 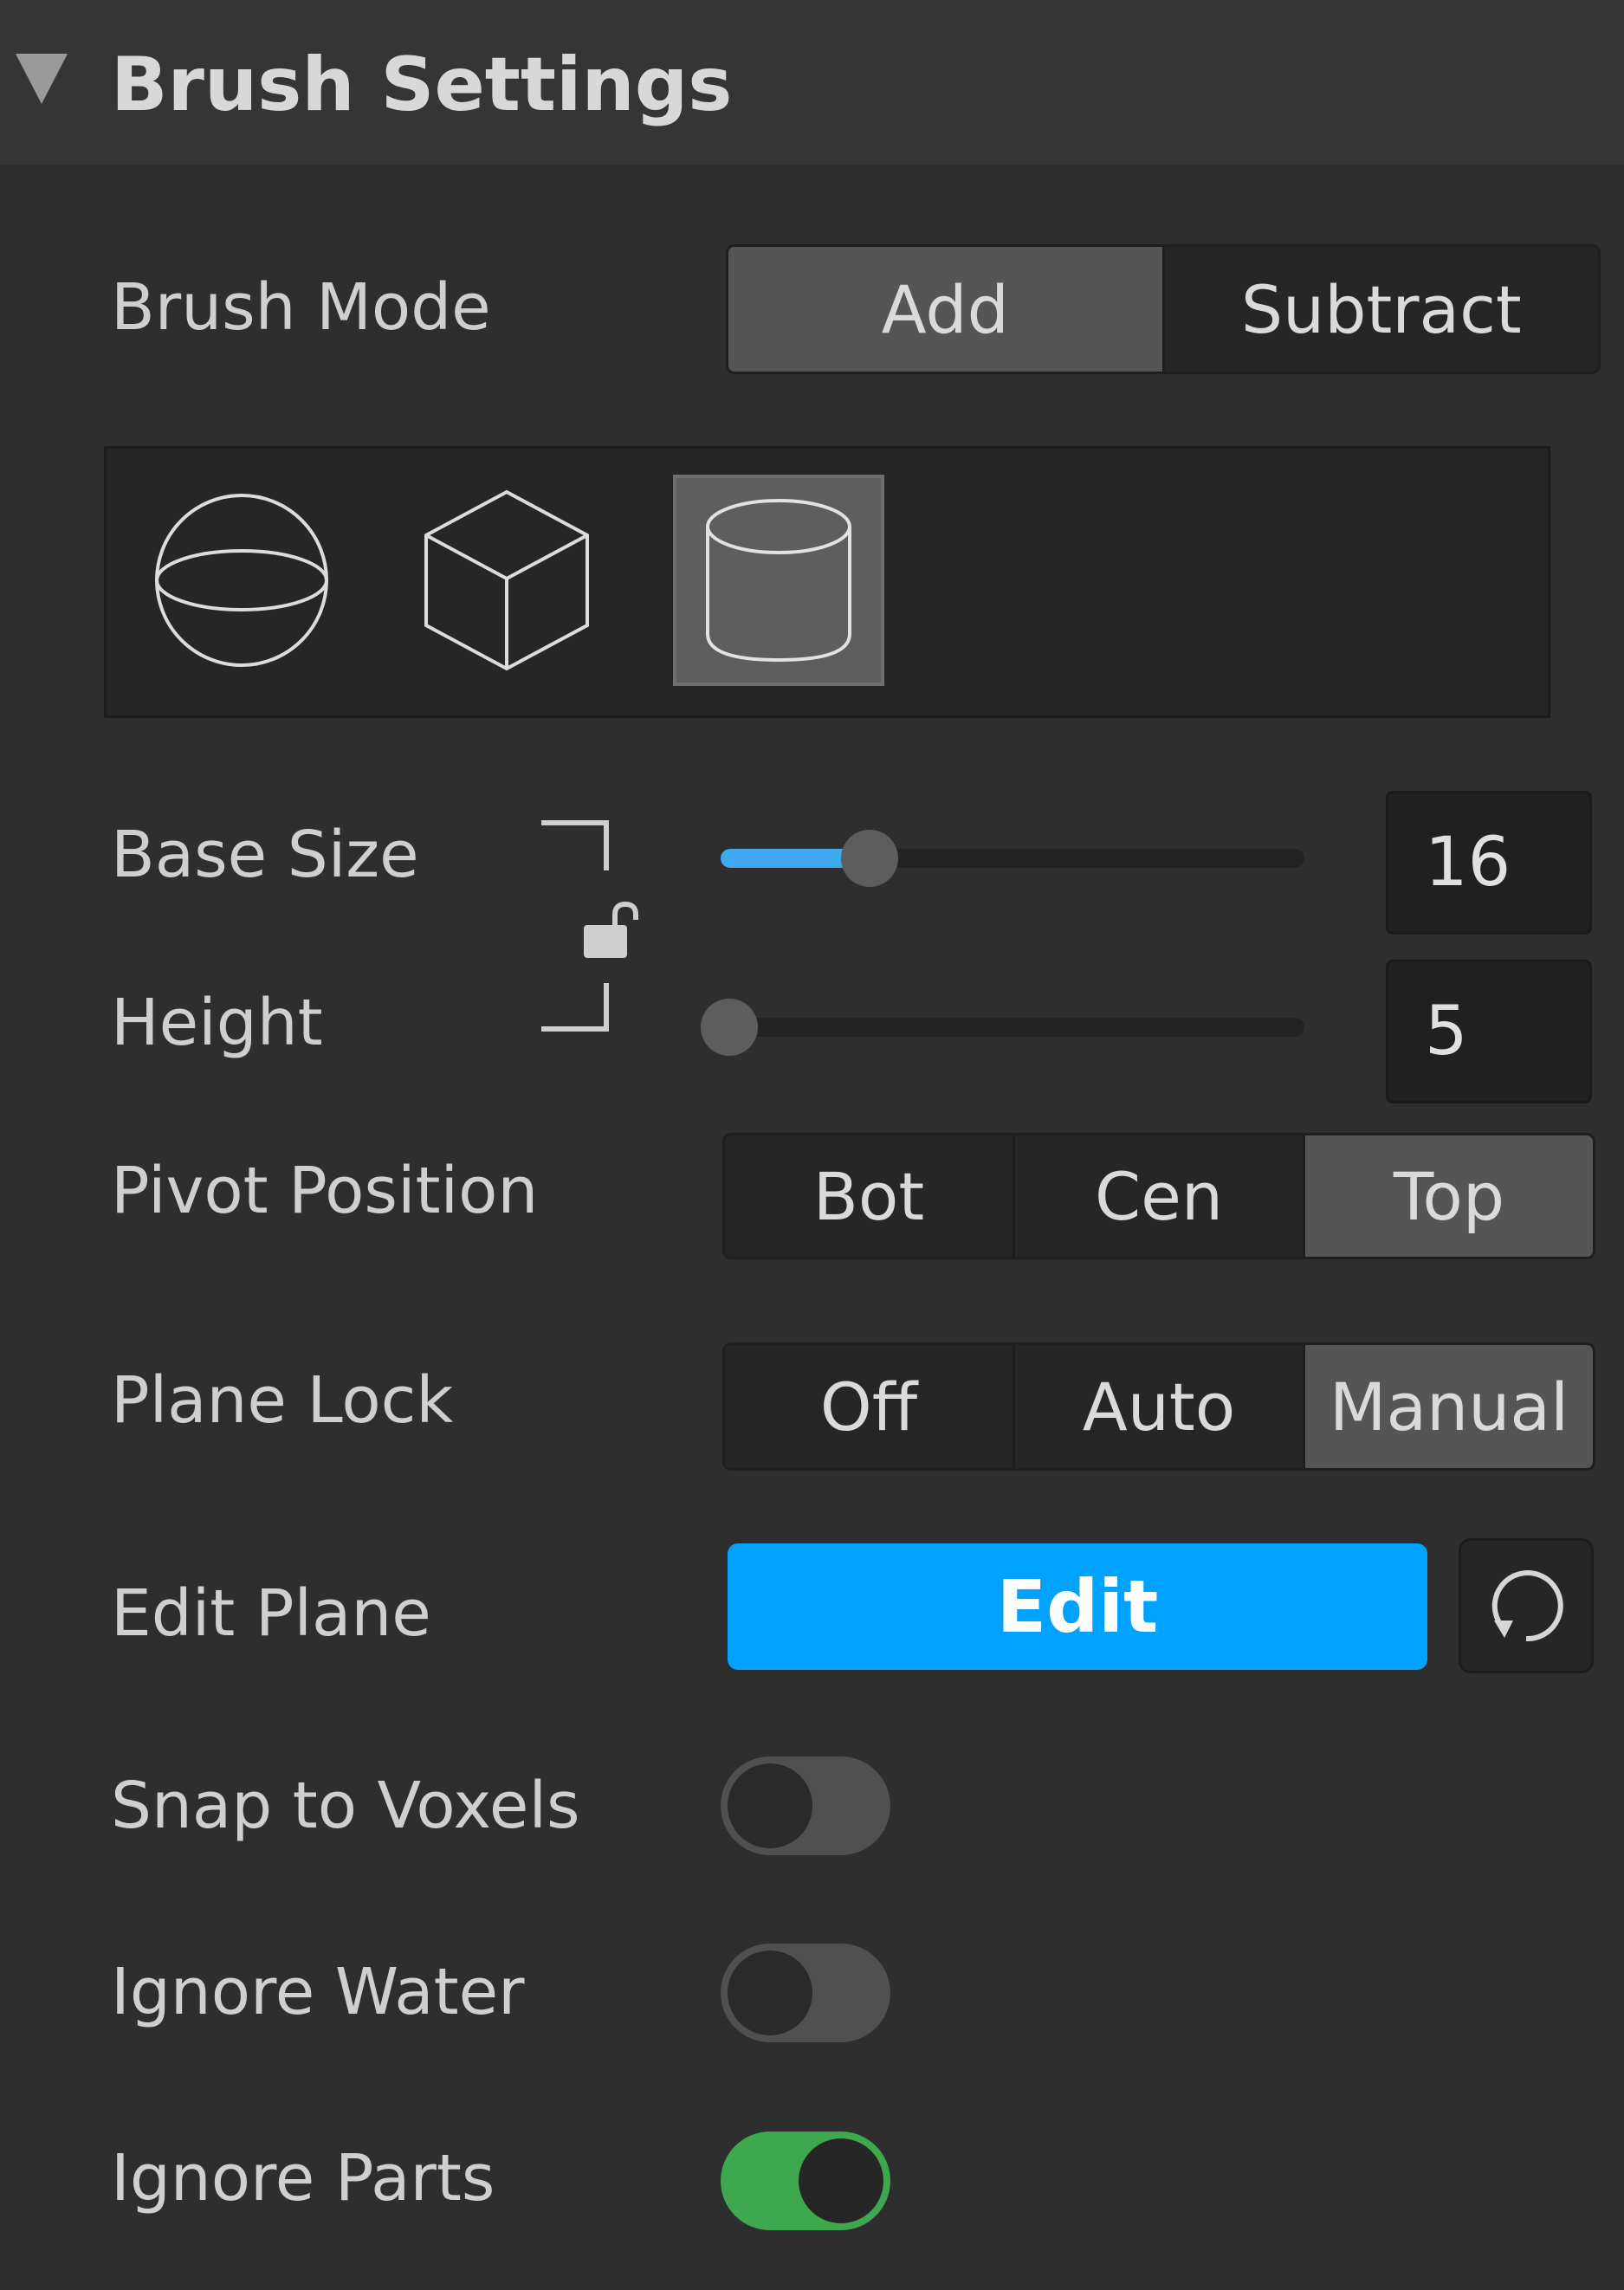 What do you see at coordinates (301, 307) in the screenshot?
I see `brush-mode-label: Brush Mode` at bounding box center [301, 307].